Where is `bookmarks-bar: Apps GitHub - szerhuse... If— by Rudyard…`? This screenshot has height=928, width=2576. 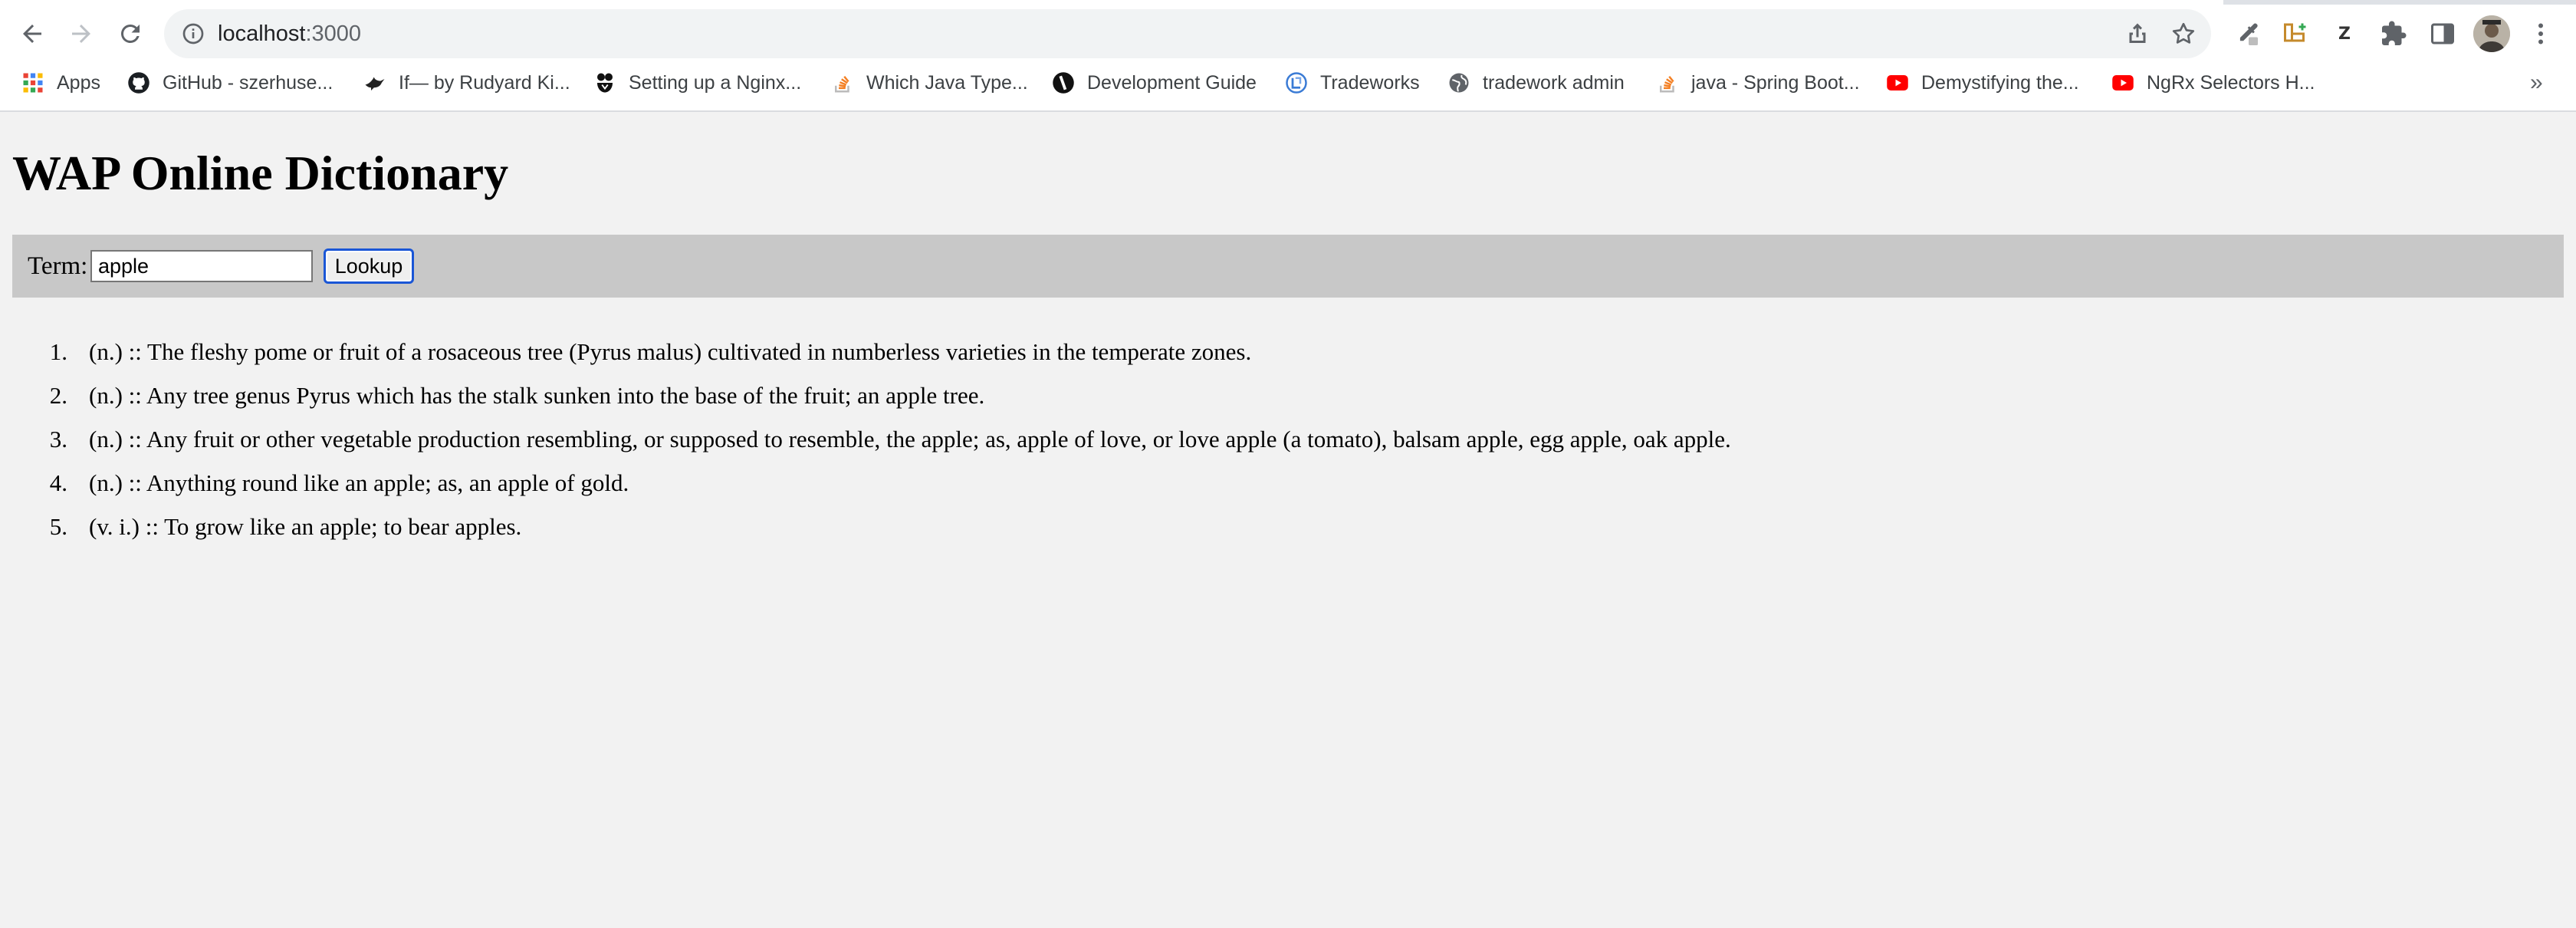 bookmarks-bar: Apps GitHub - szerhuse... If— by Rudyard… is located at coordinates (1288, 83).